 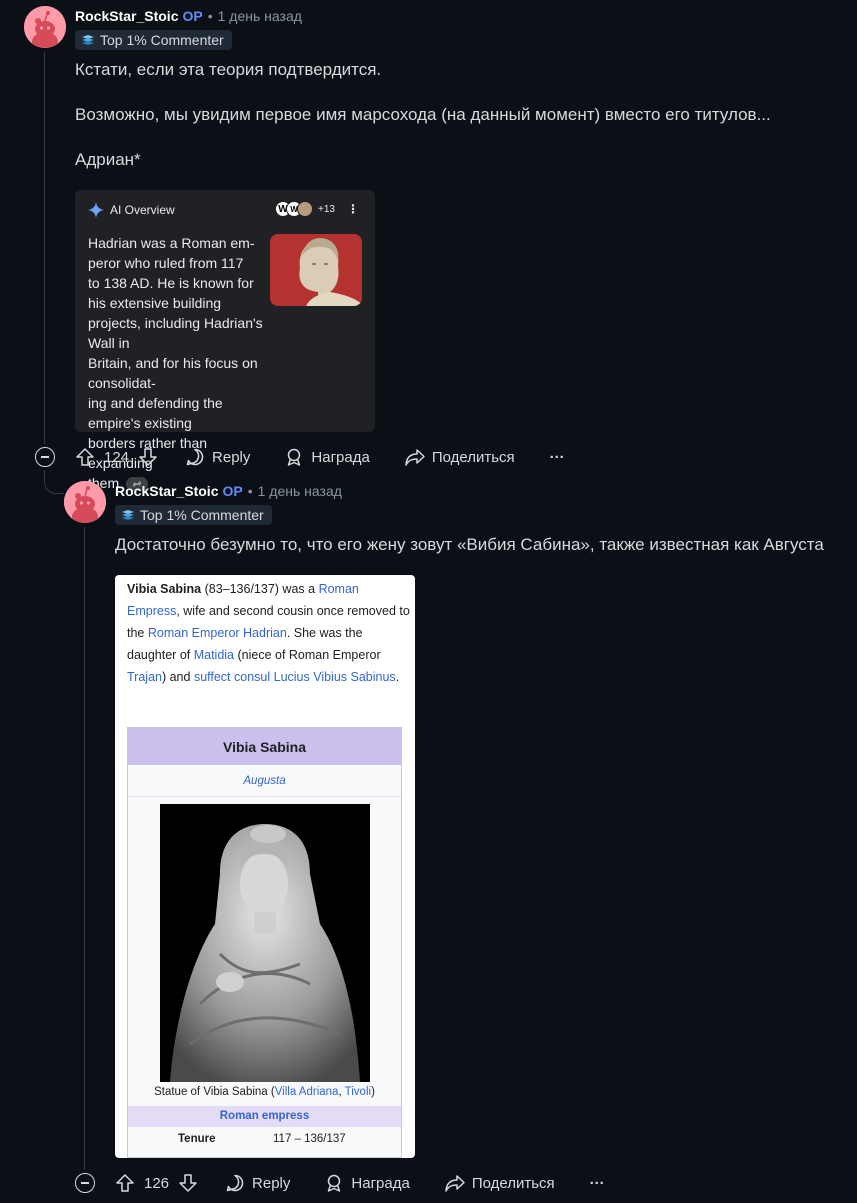 I want to click on wiki-text: ) and, so click(x=177, y=677).